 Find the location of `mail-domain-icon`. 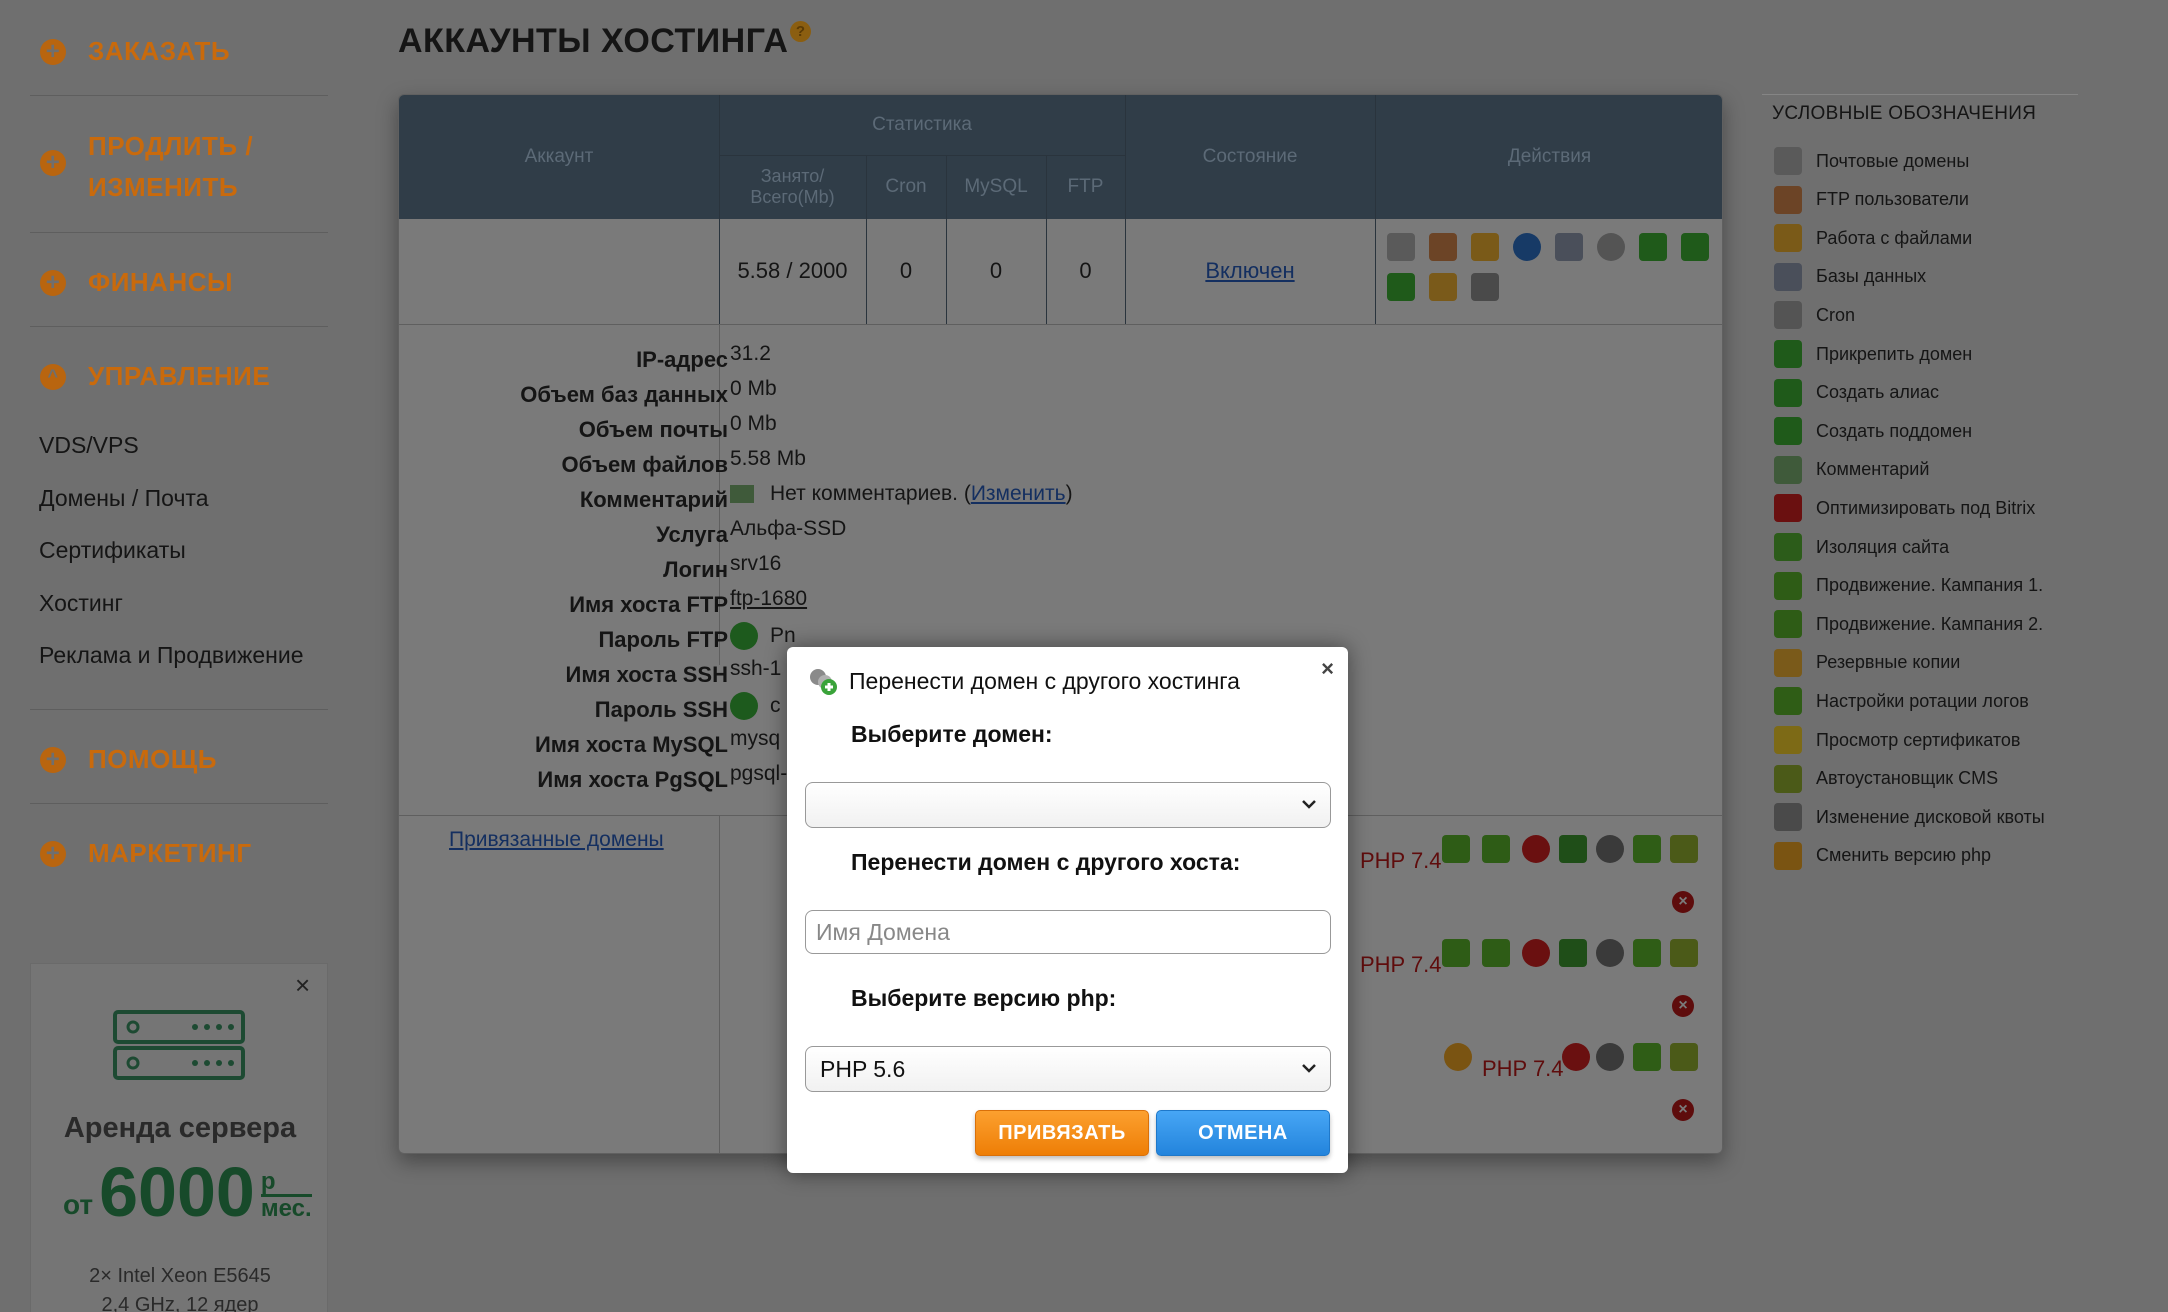

mail-domain-icon is located at coordinates (1401, 247).